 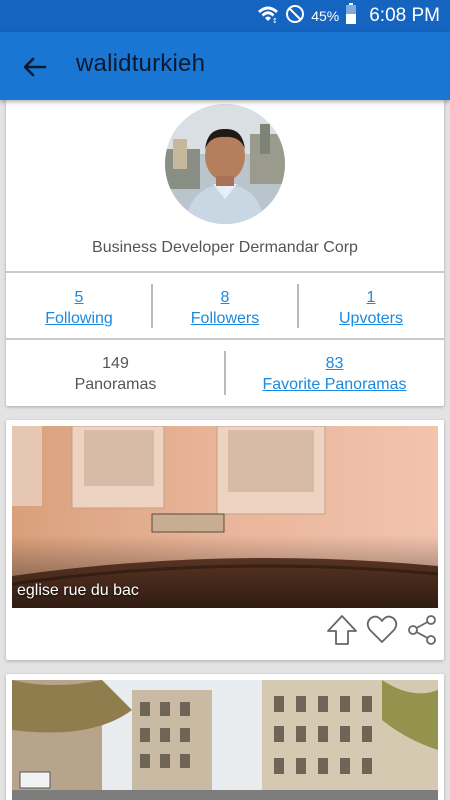 What do you see at coordinates (115, 363) in the screenshot?
I see `panoramas-count: 149` at bounding box center [115, 363].